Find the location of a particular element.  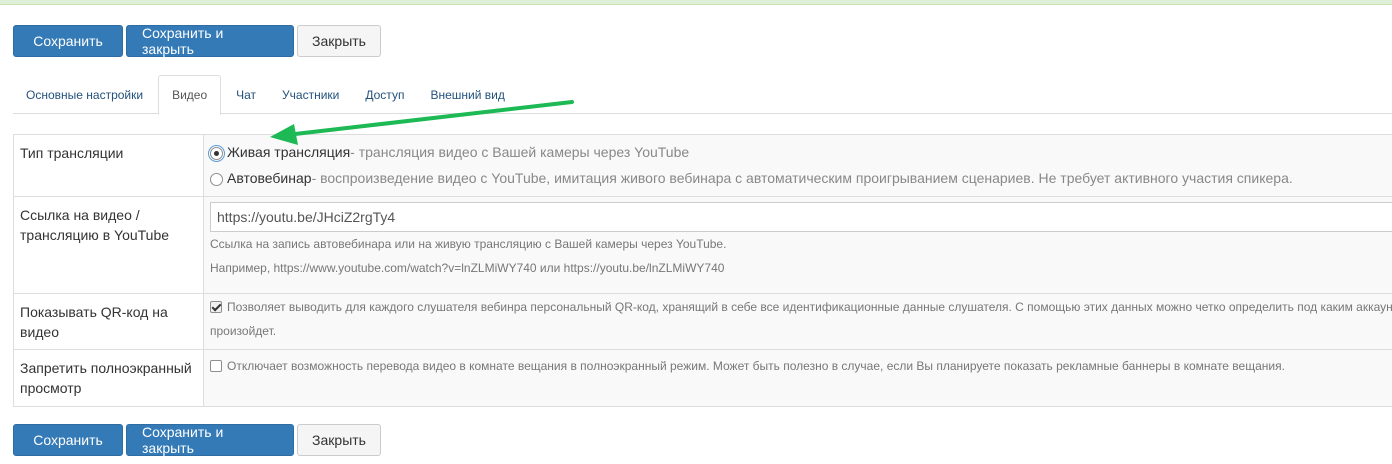

option-live-name: Живая трансляция is located at coordinates (289, 152).